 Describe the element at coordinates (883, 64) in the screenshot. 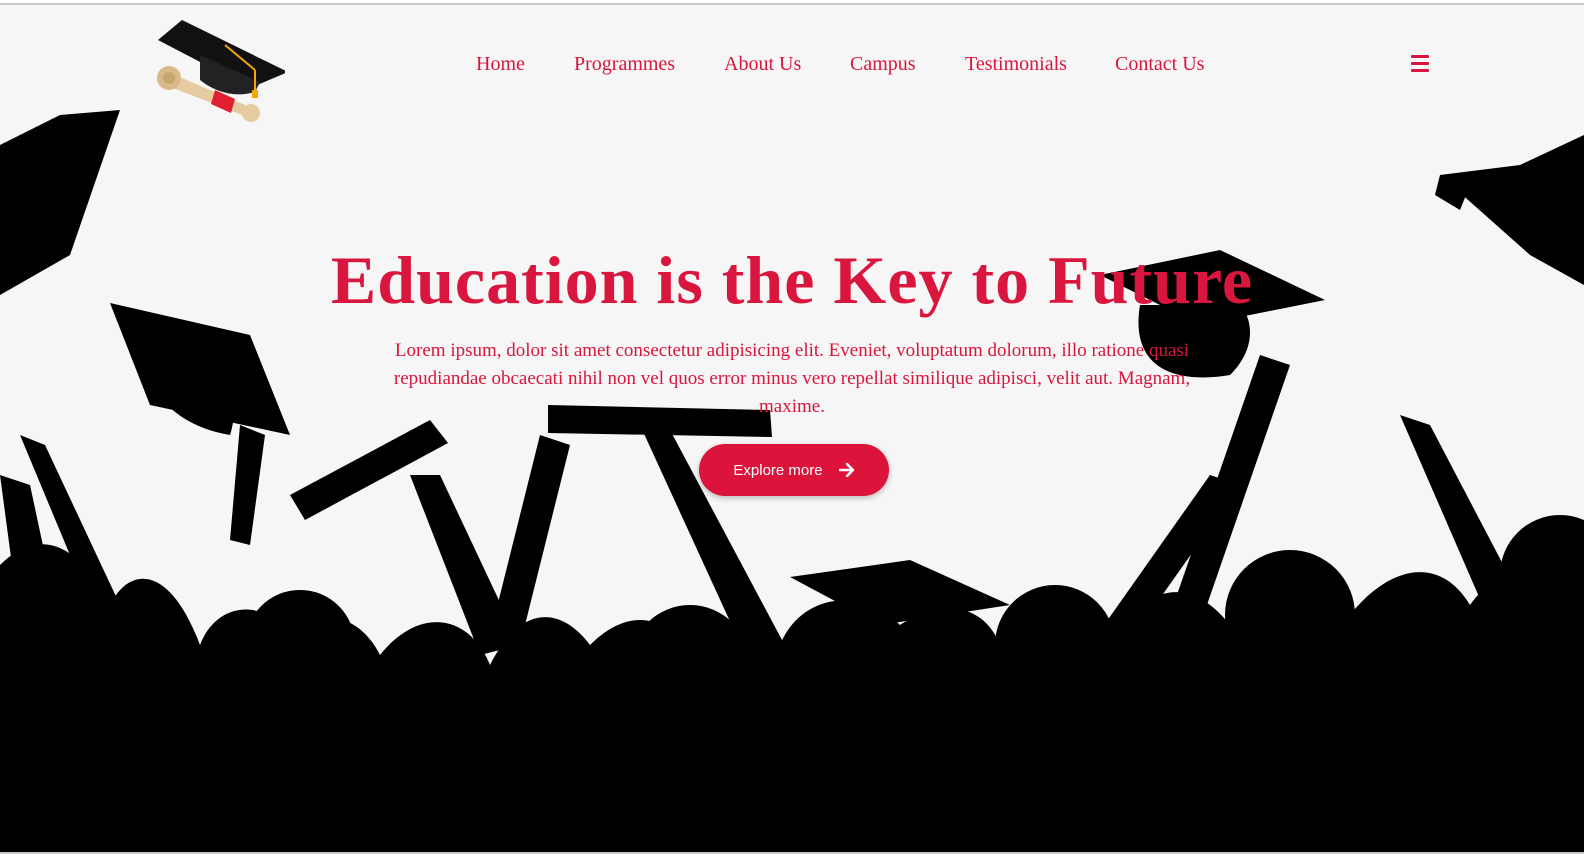

I see `nav-item-campus: Campus` at that location.